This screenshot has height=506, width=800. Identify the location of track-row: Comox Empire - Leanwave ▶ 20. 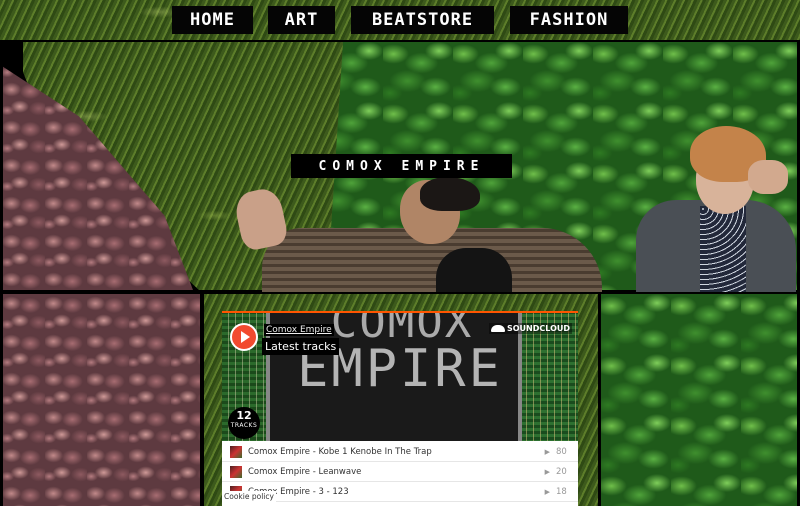
(400, 472).